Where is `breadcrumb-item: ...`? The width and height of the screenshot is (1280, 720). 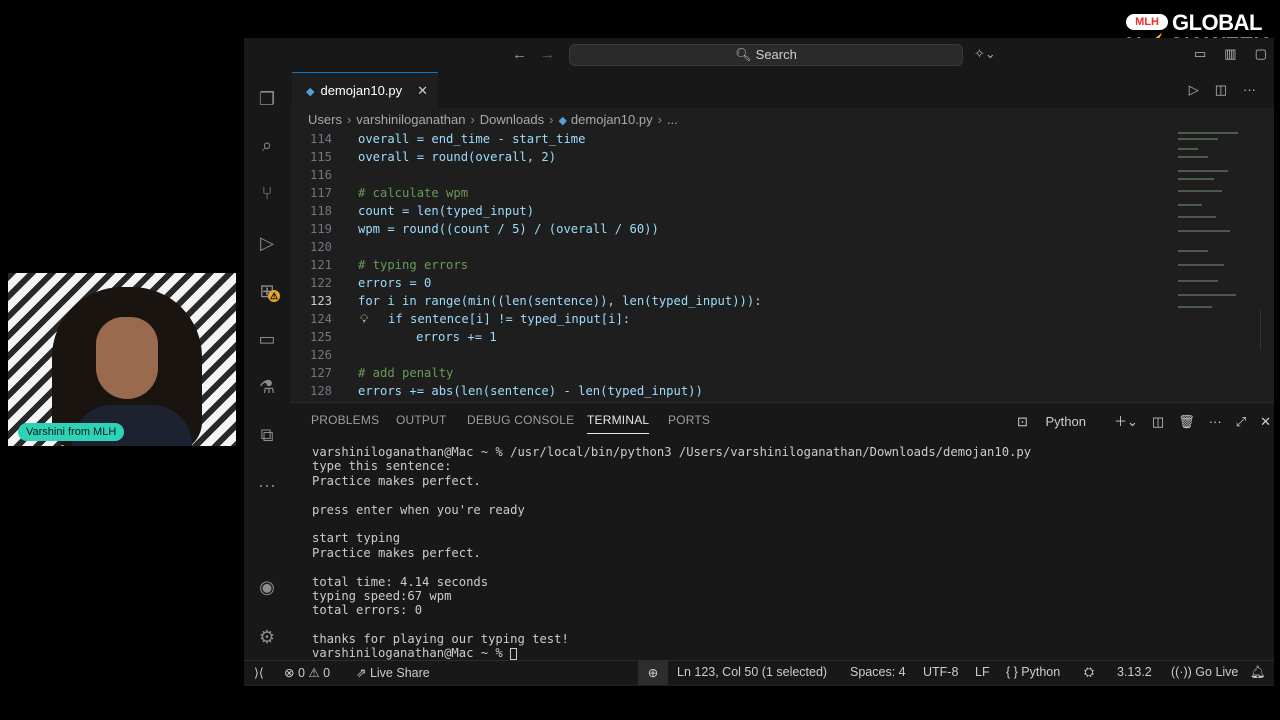
breadcrumb-item: ... is located at coordinates (672, 119).